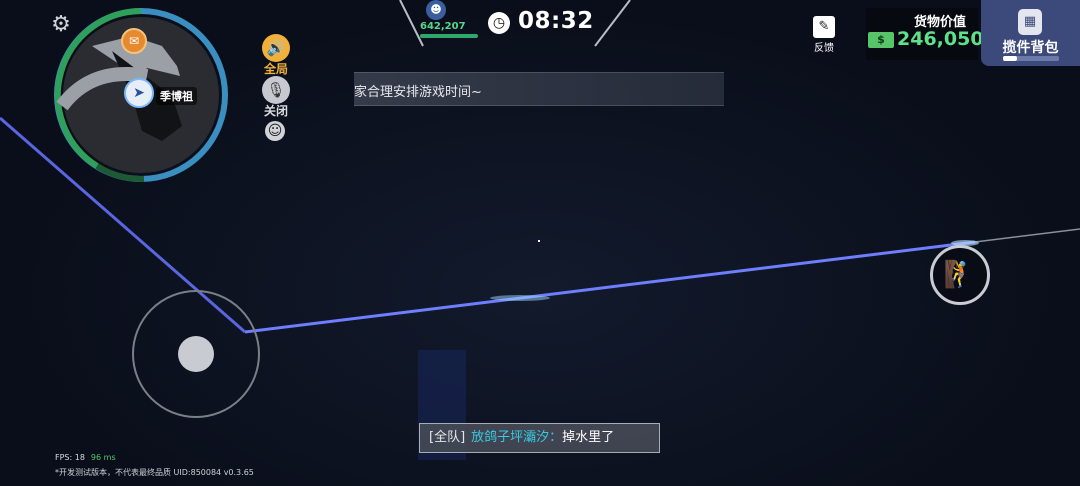  Describe the element at coordinates (176, 96) in the screenshot. I see `minimap-player-label: 季博祖` at that location.